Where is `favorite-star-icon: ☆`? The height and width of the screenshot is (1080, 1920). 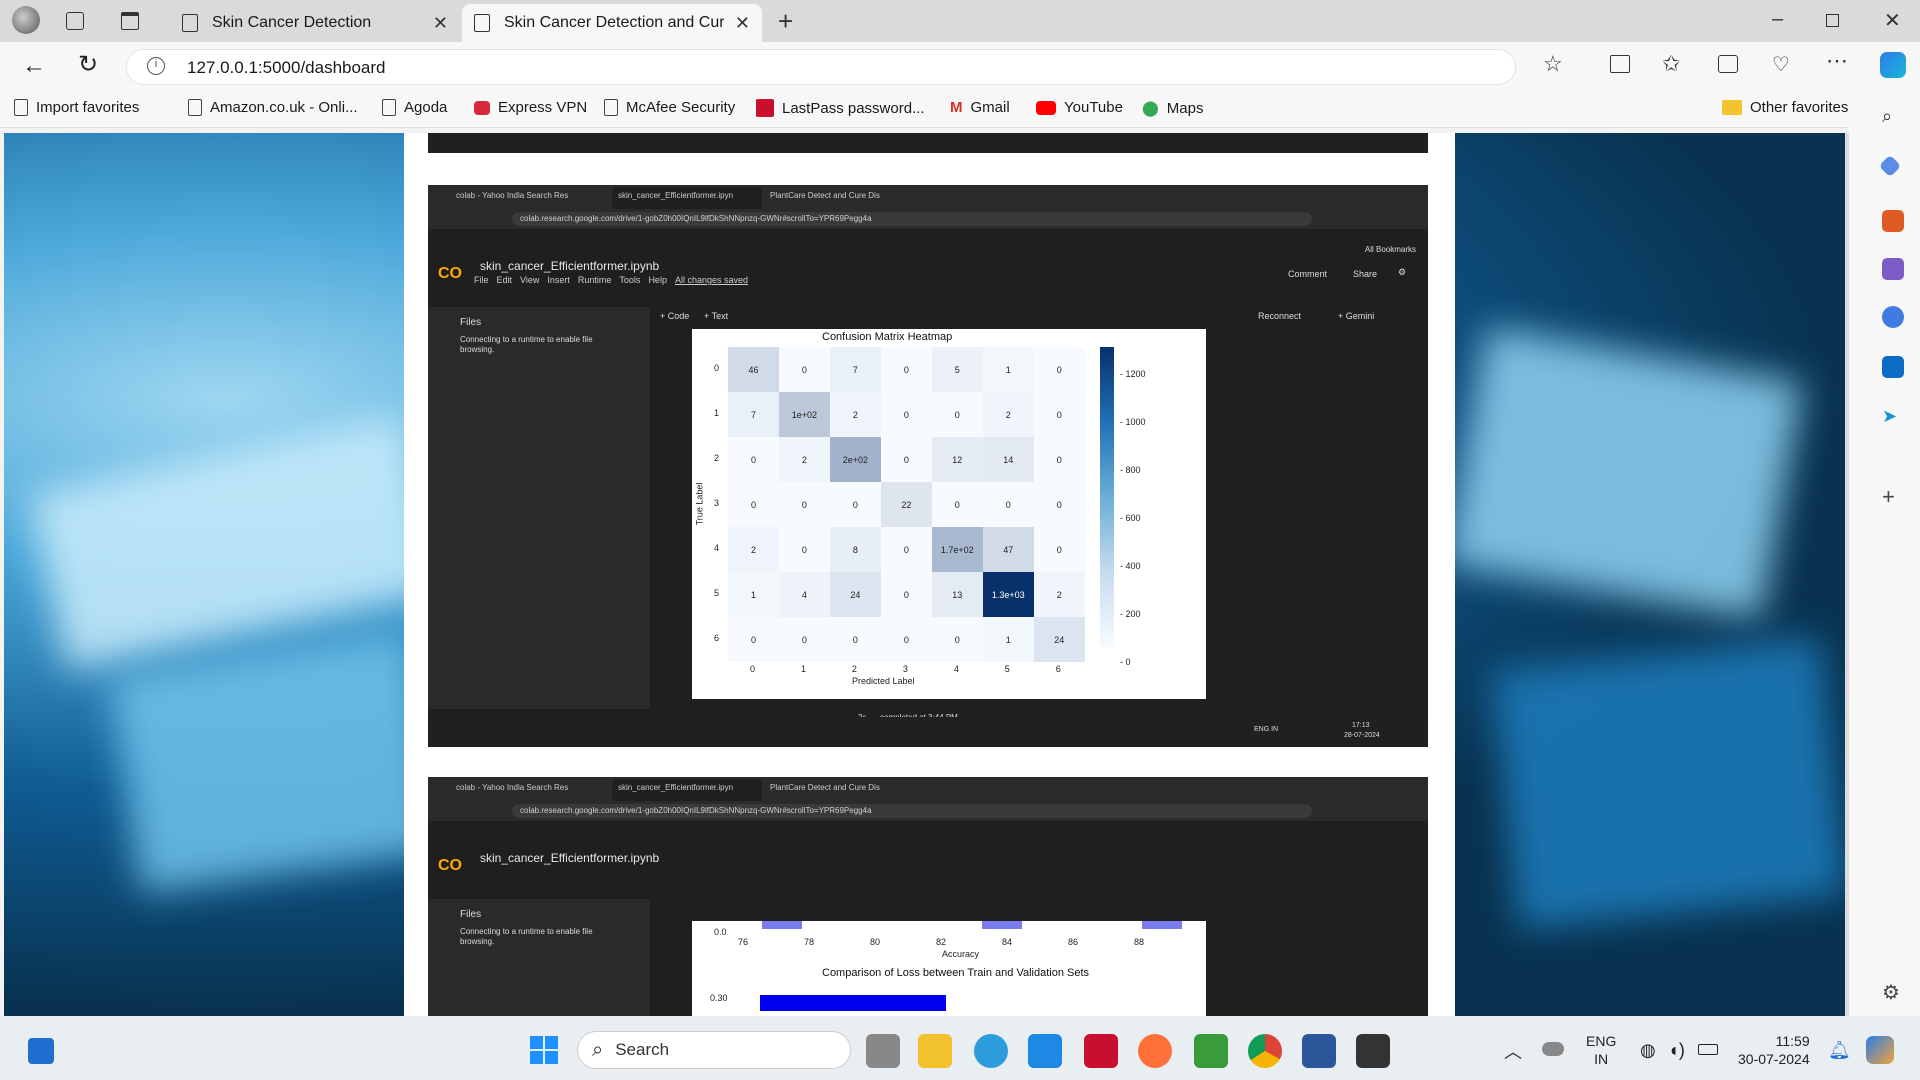 favorite-star-icon: ☆ is located at coordinates (1553, 64).